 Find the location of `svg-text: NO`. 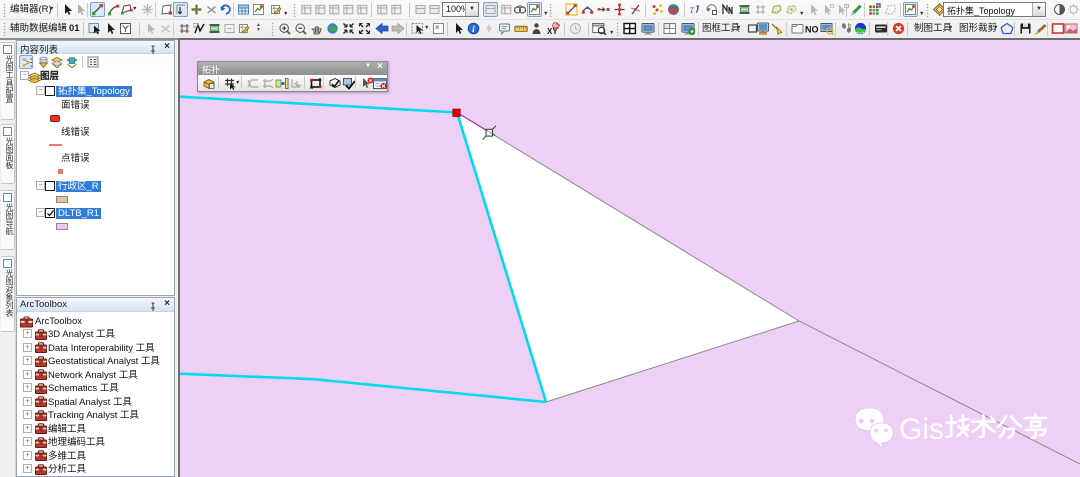

svg-text: NO is located at coordinates (812, 30).